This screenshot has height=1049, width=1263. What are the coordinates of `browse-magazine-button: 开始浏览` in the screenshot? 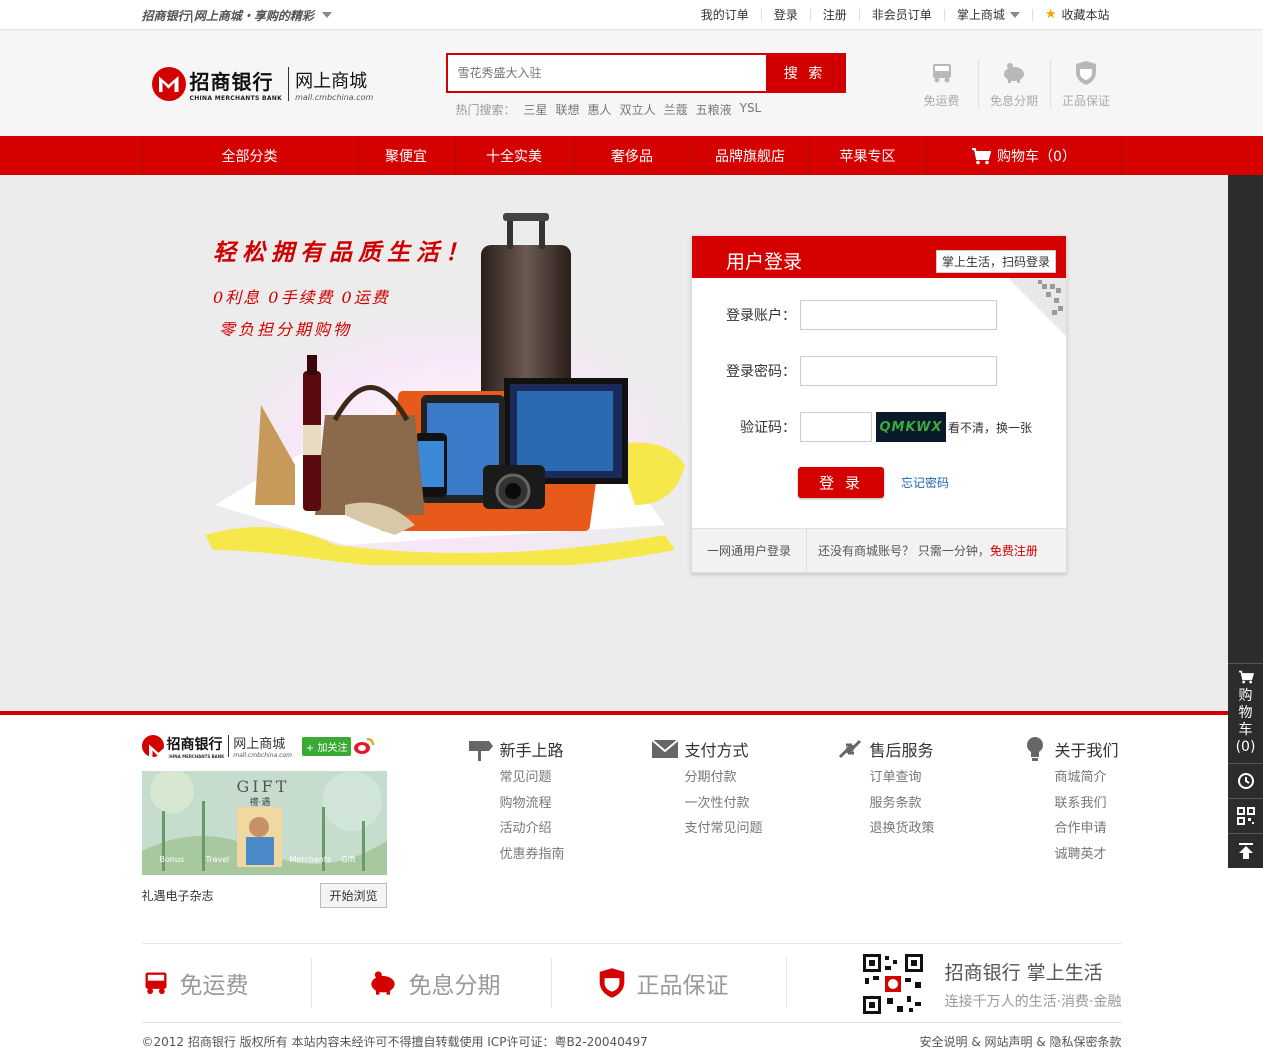 It's located at (353, 895).